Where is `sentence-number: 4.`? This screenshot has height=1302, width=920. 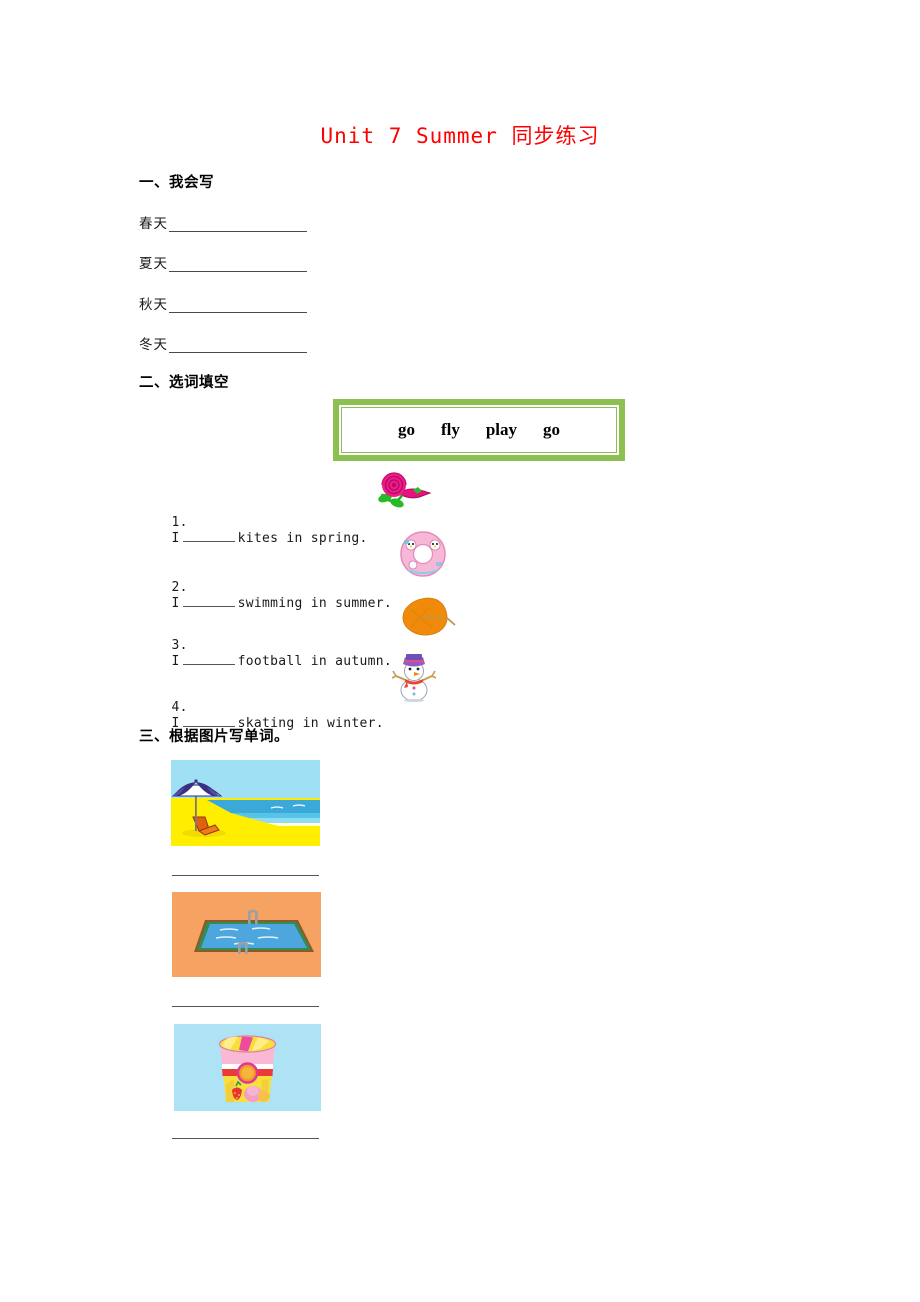 sentence-number: 4. is located at coordinates (179, 707).